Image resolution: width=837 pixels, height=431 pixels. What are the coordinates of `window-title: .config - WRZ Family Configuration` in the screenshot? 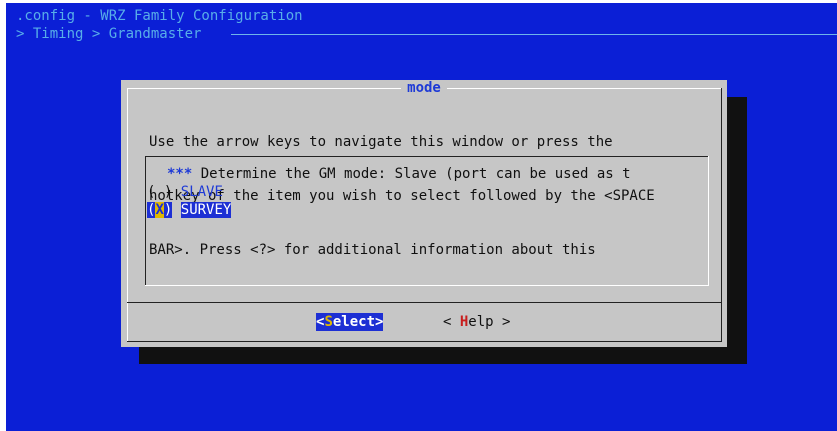 It's located at (159, 16).